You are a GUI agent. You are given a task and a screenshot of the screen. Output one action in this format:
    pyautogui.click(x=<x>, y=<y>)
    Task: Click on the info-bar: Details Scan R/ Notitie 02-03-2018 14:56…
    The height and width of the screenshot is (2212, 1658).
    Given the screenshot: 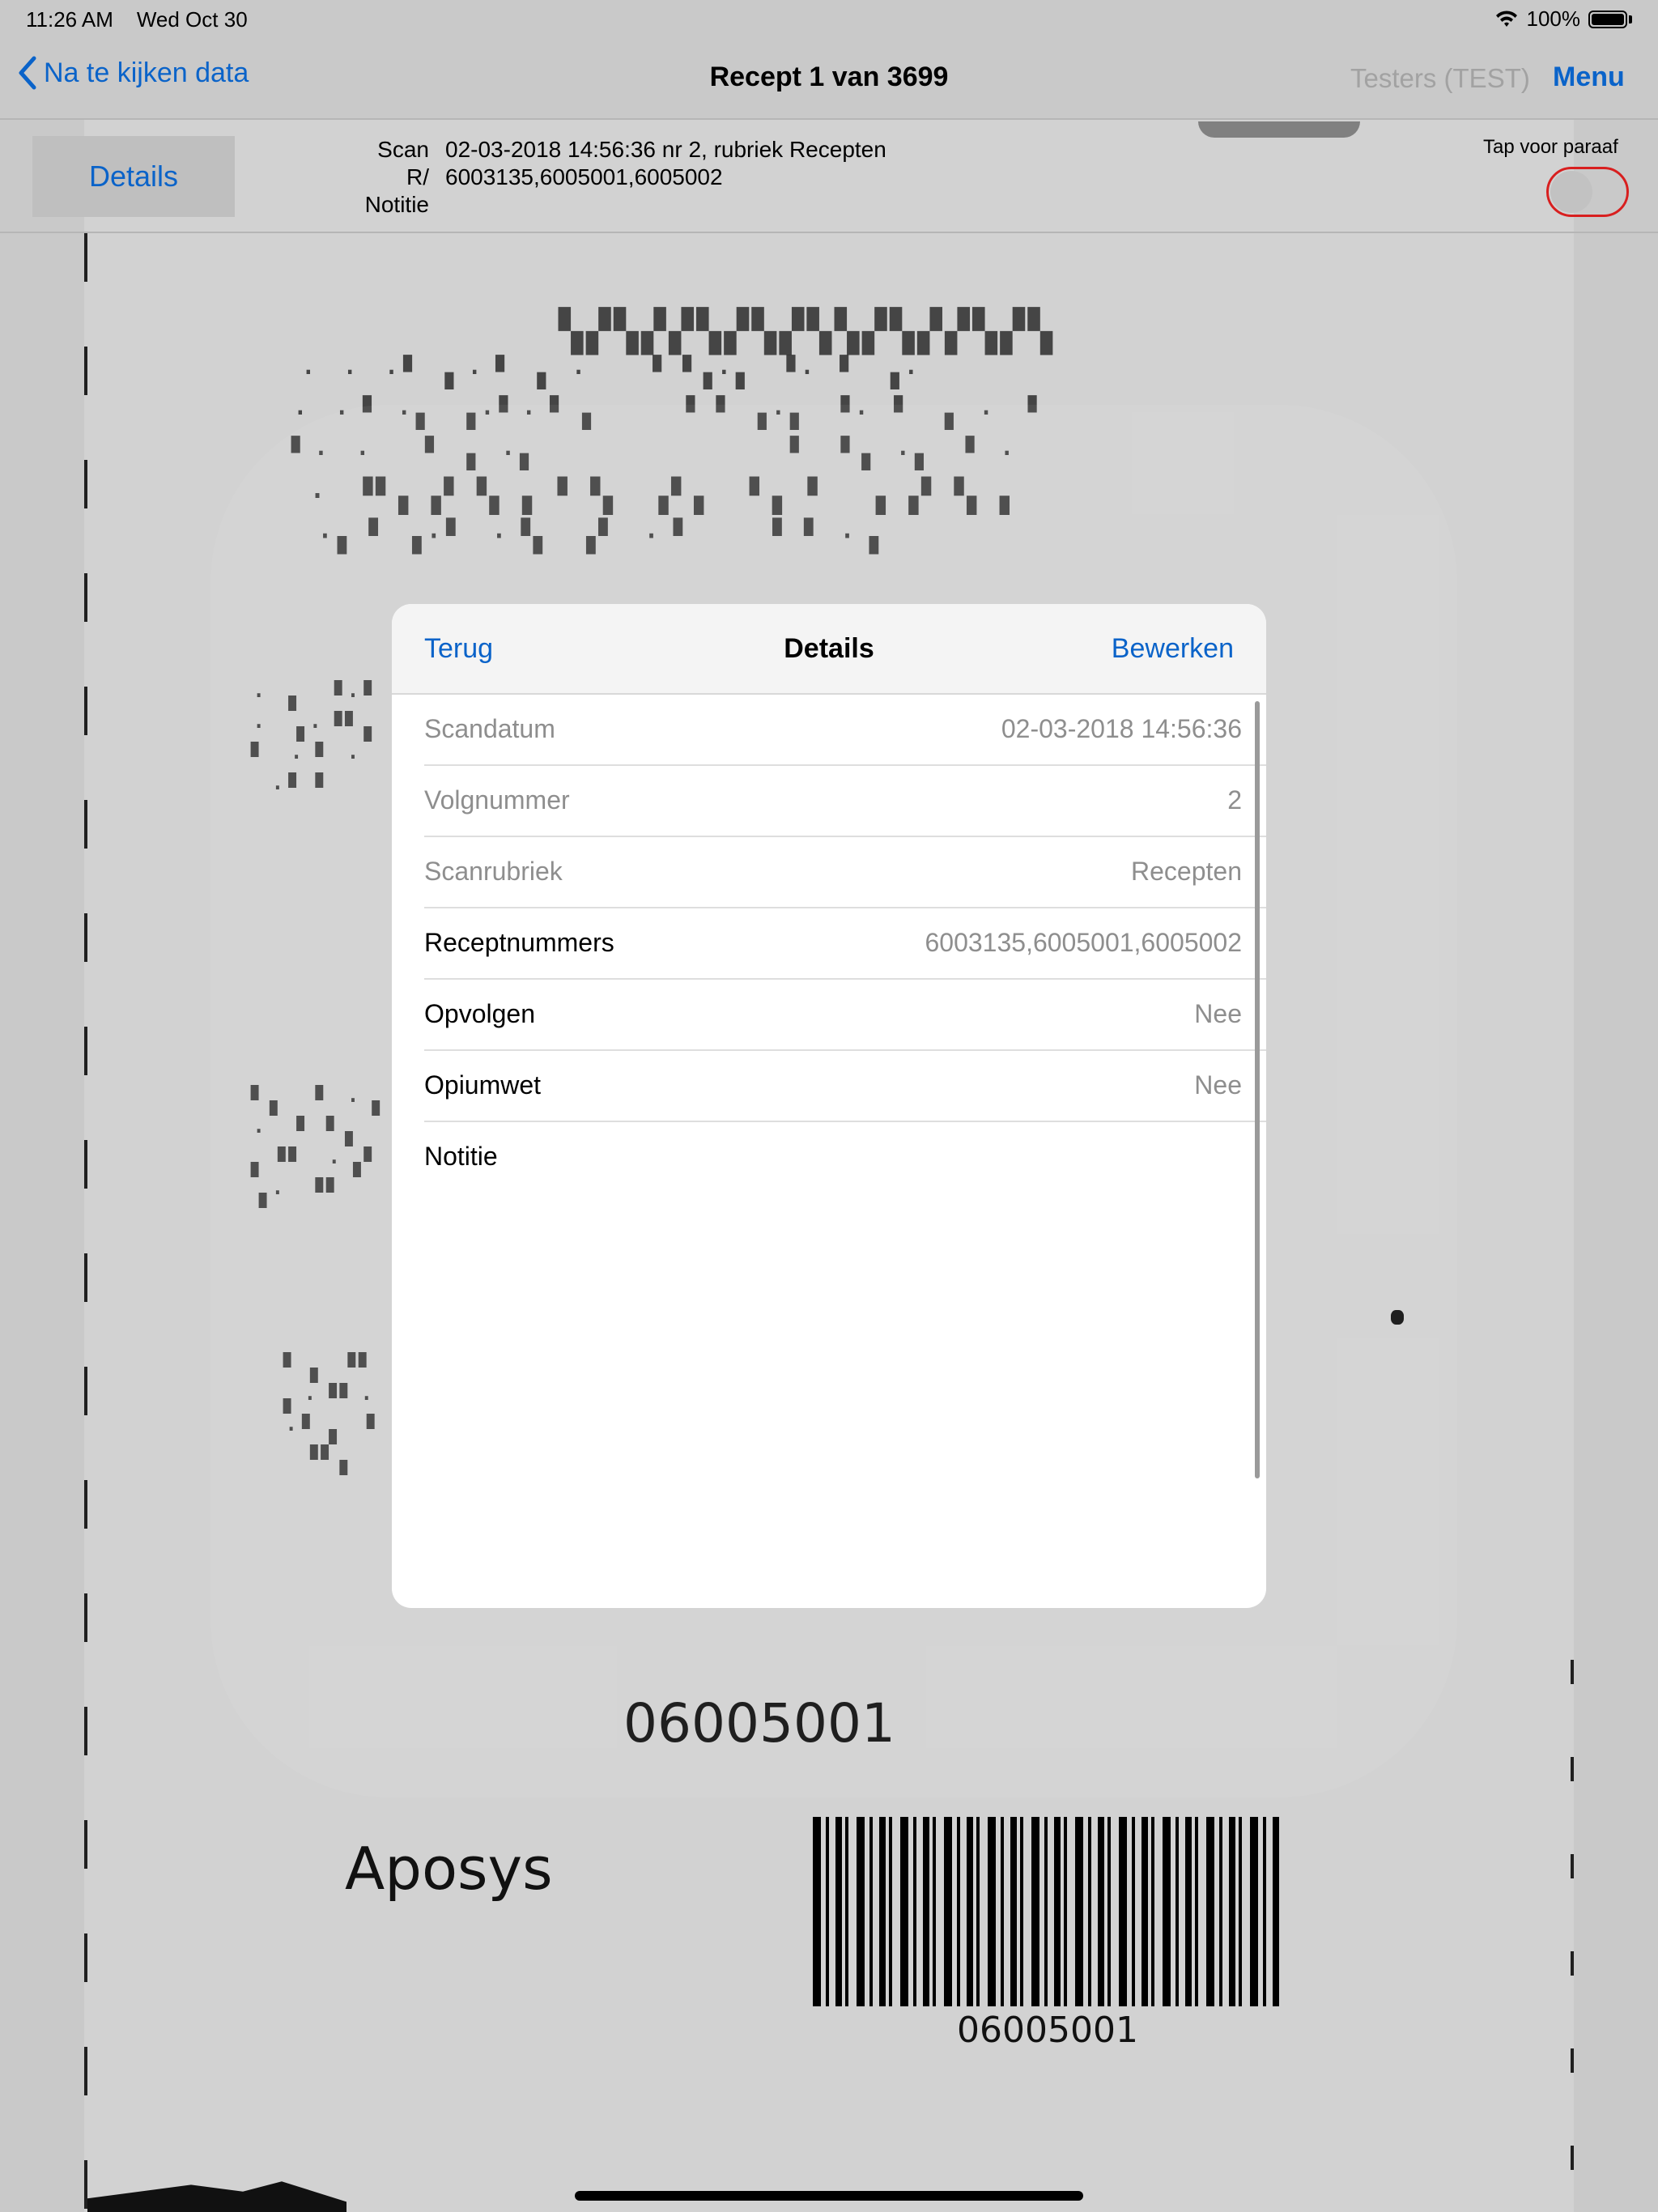 What is the action you would take?
    pyautogui.click(x=829, y=177)
    